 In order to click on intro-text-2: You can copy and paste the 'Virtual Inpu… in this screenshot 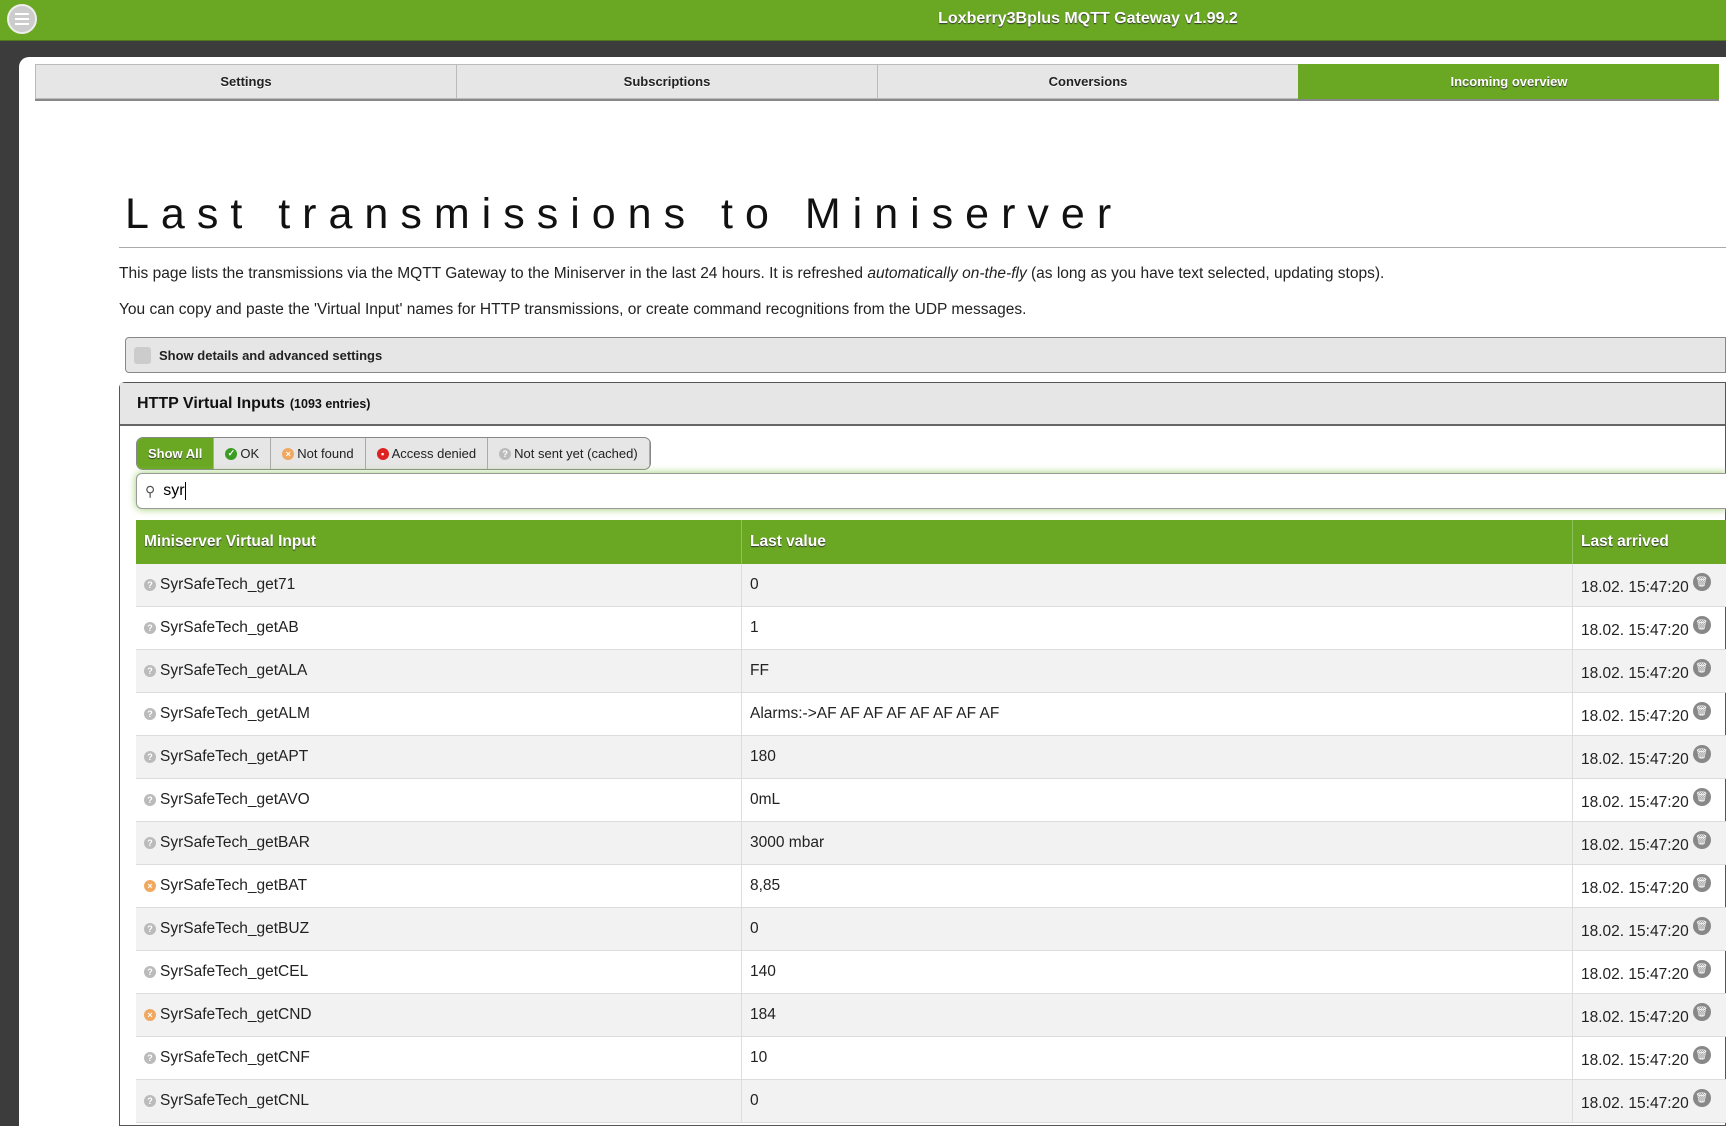, I will do `click(573, 309)`.